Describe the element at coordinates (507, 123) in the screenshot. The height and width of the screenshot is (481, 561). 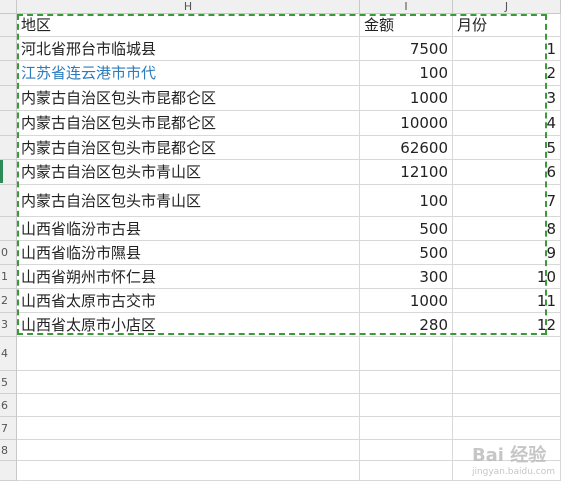
I see `month-cell: 4` at that location.